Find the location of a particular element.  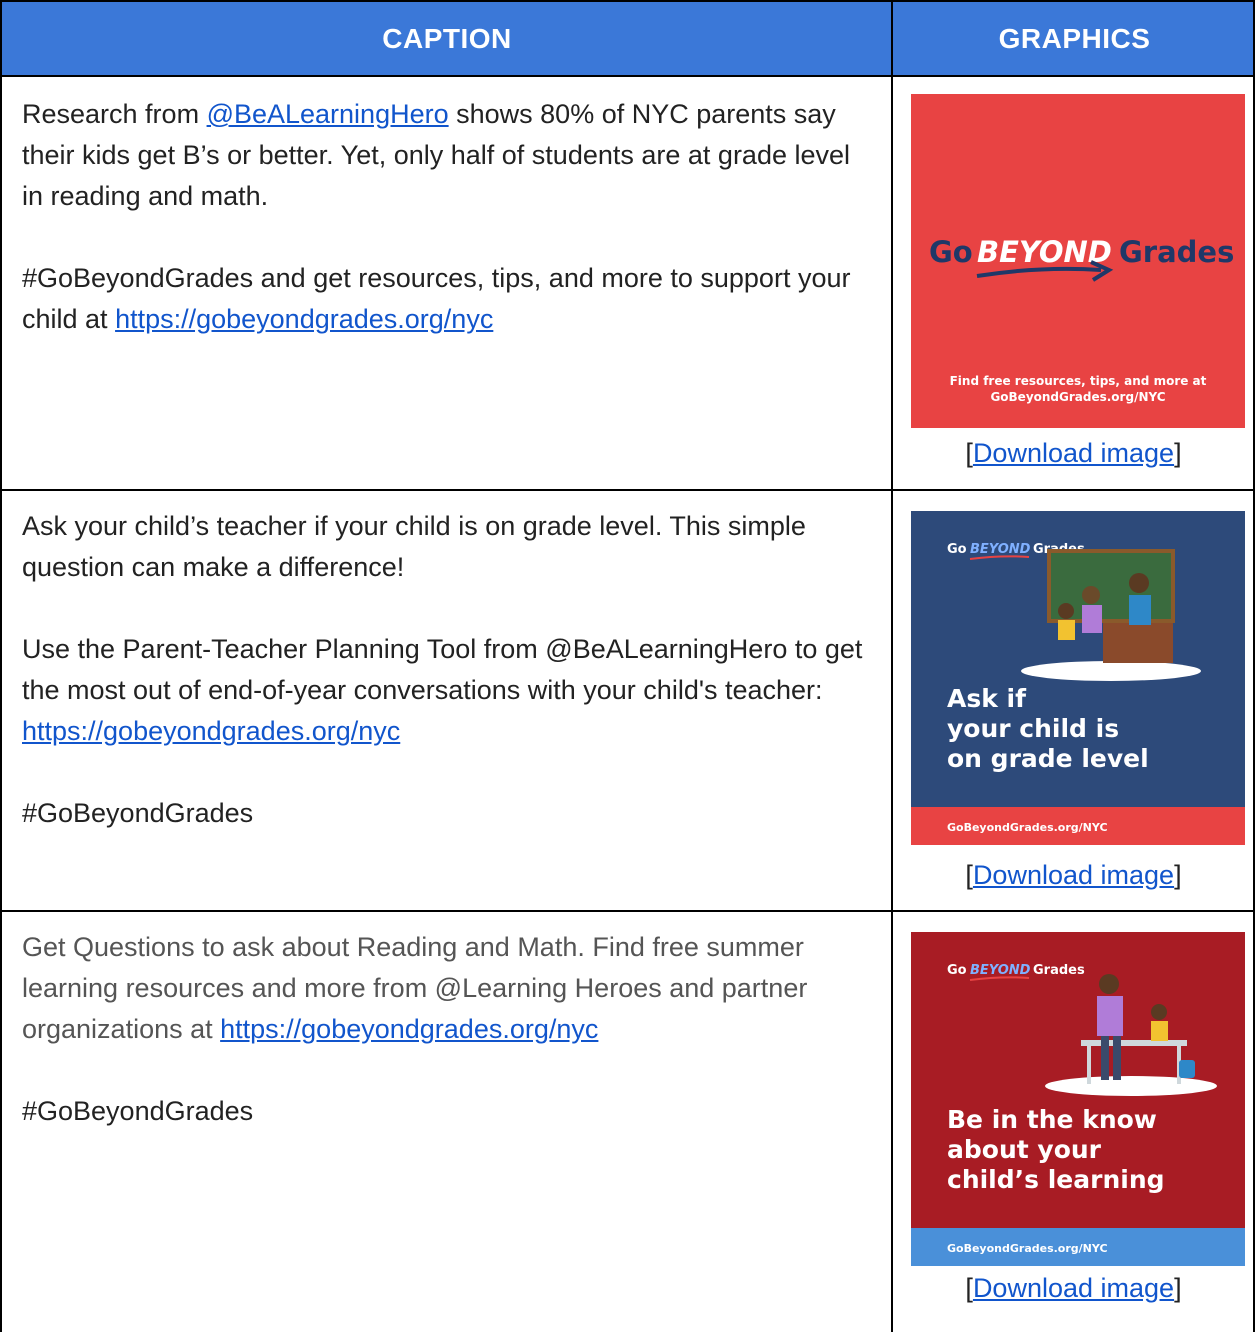

download-row-1: [Download image] is located at coordinates (1073, 453).